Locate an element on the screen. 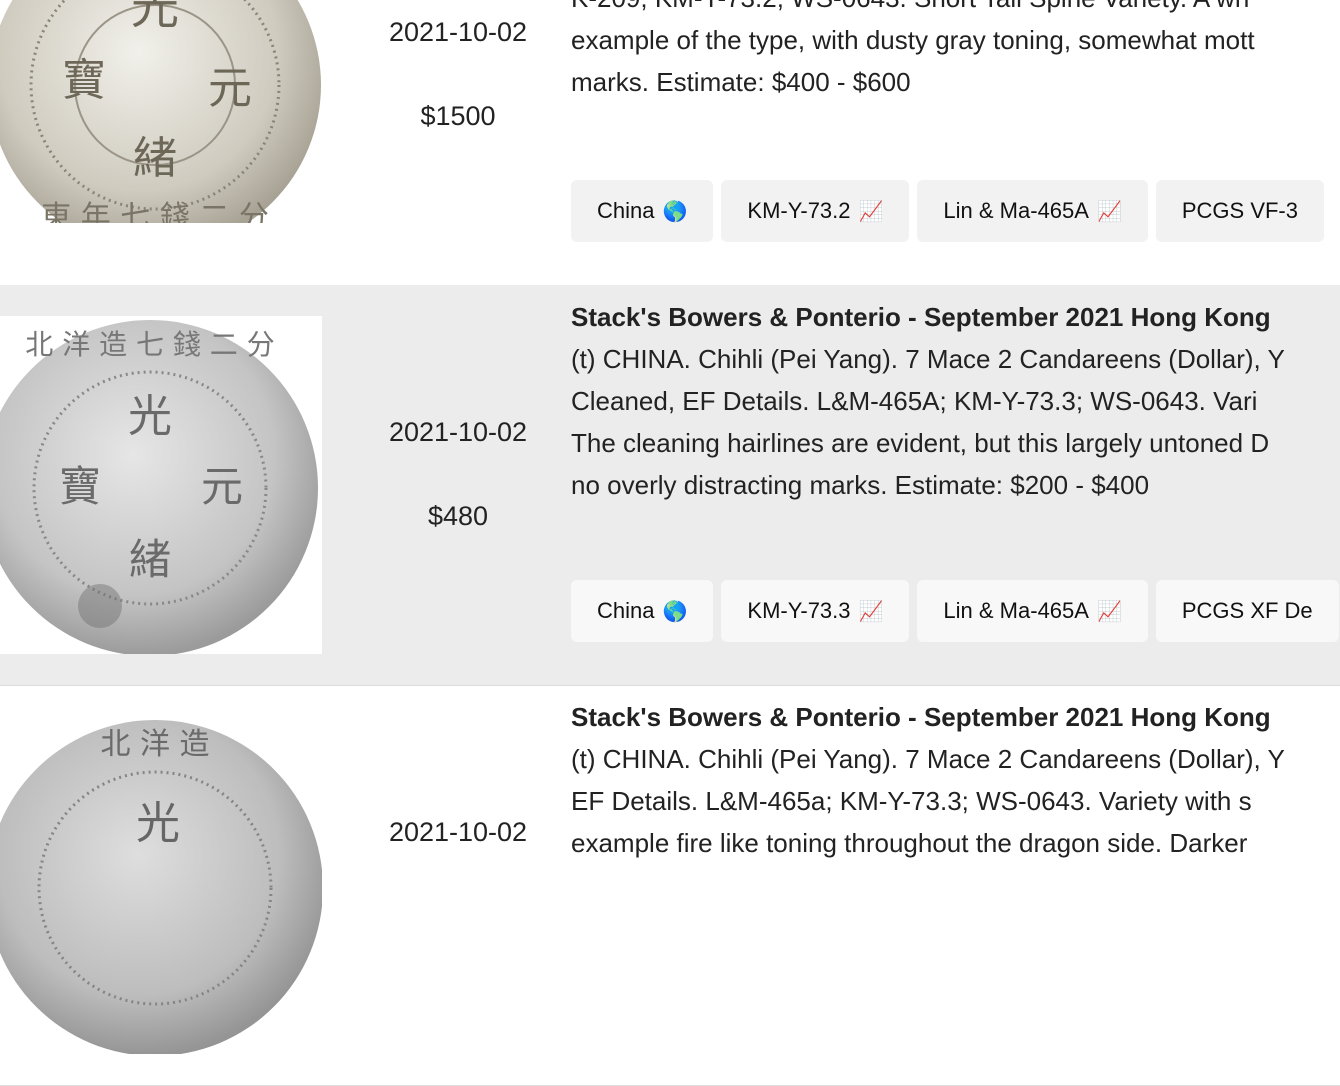 This screenshot has width=1340, height=1086. sale-price: $1500 is located at coordinates (458, 116).